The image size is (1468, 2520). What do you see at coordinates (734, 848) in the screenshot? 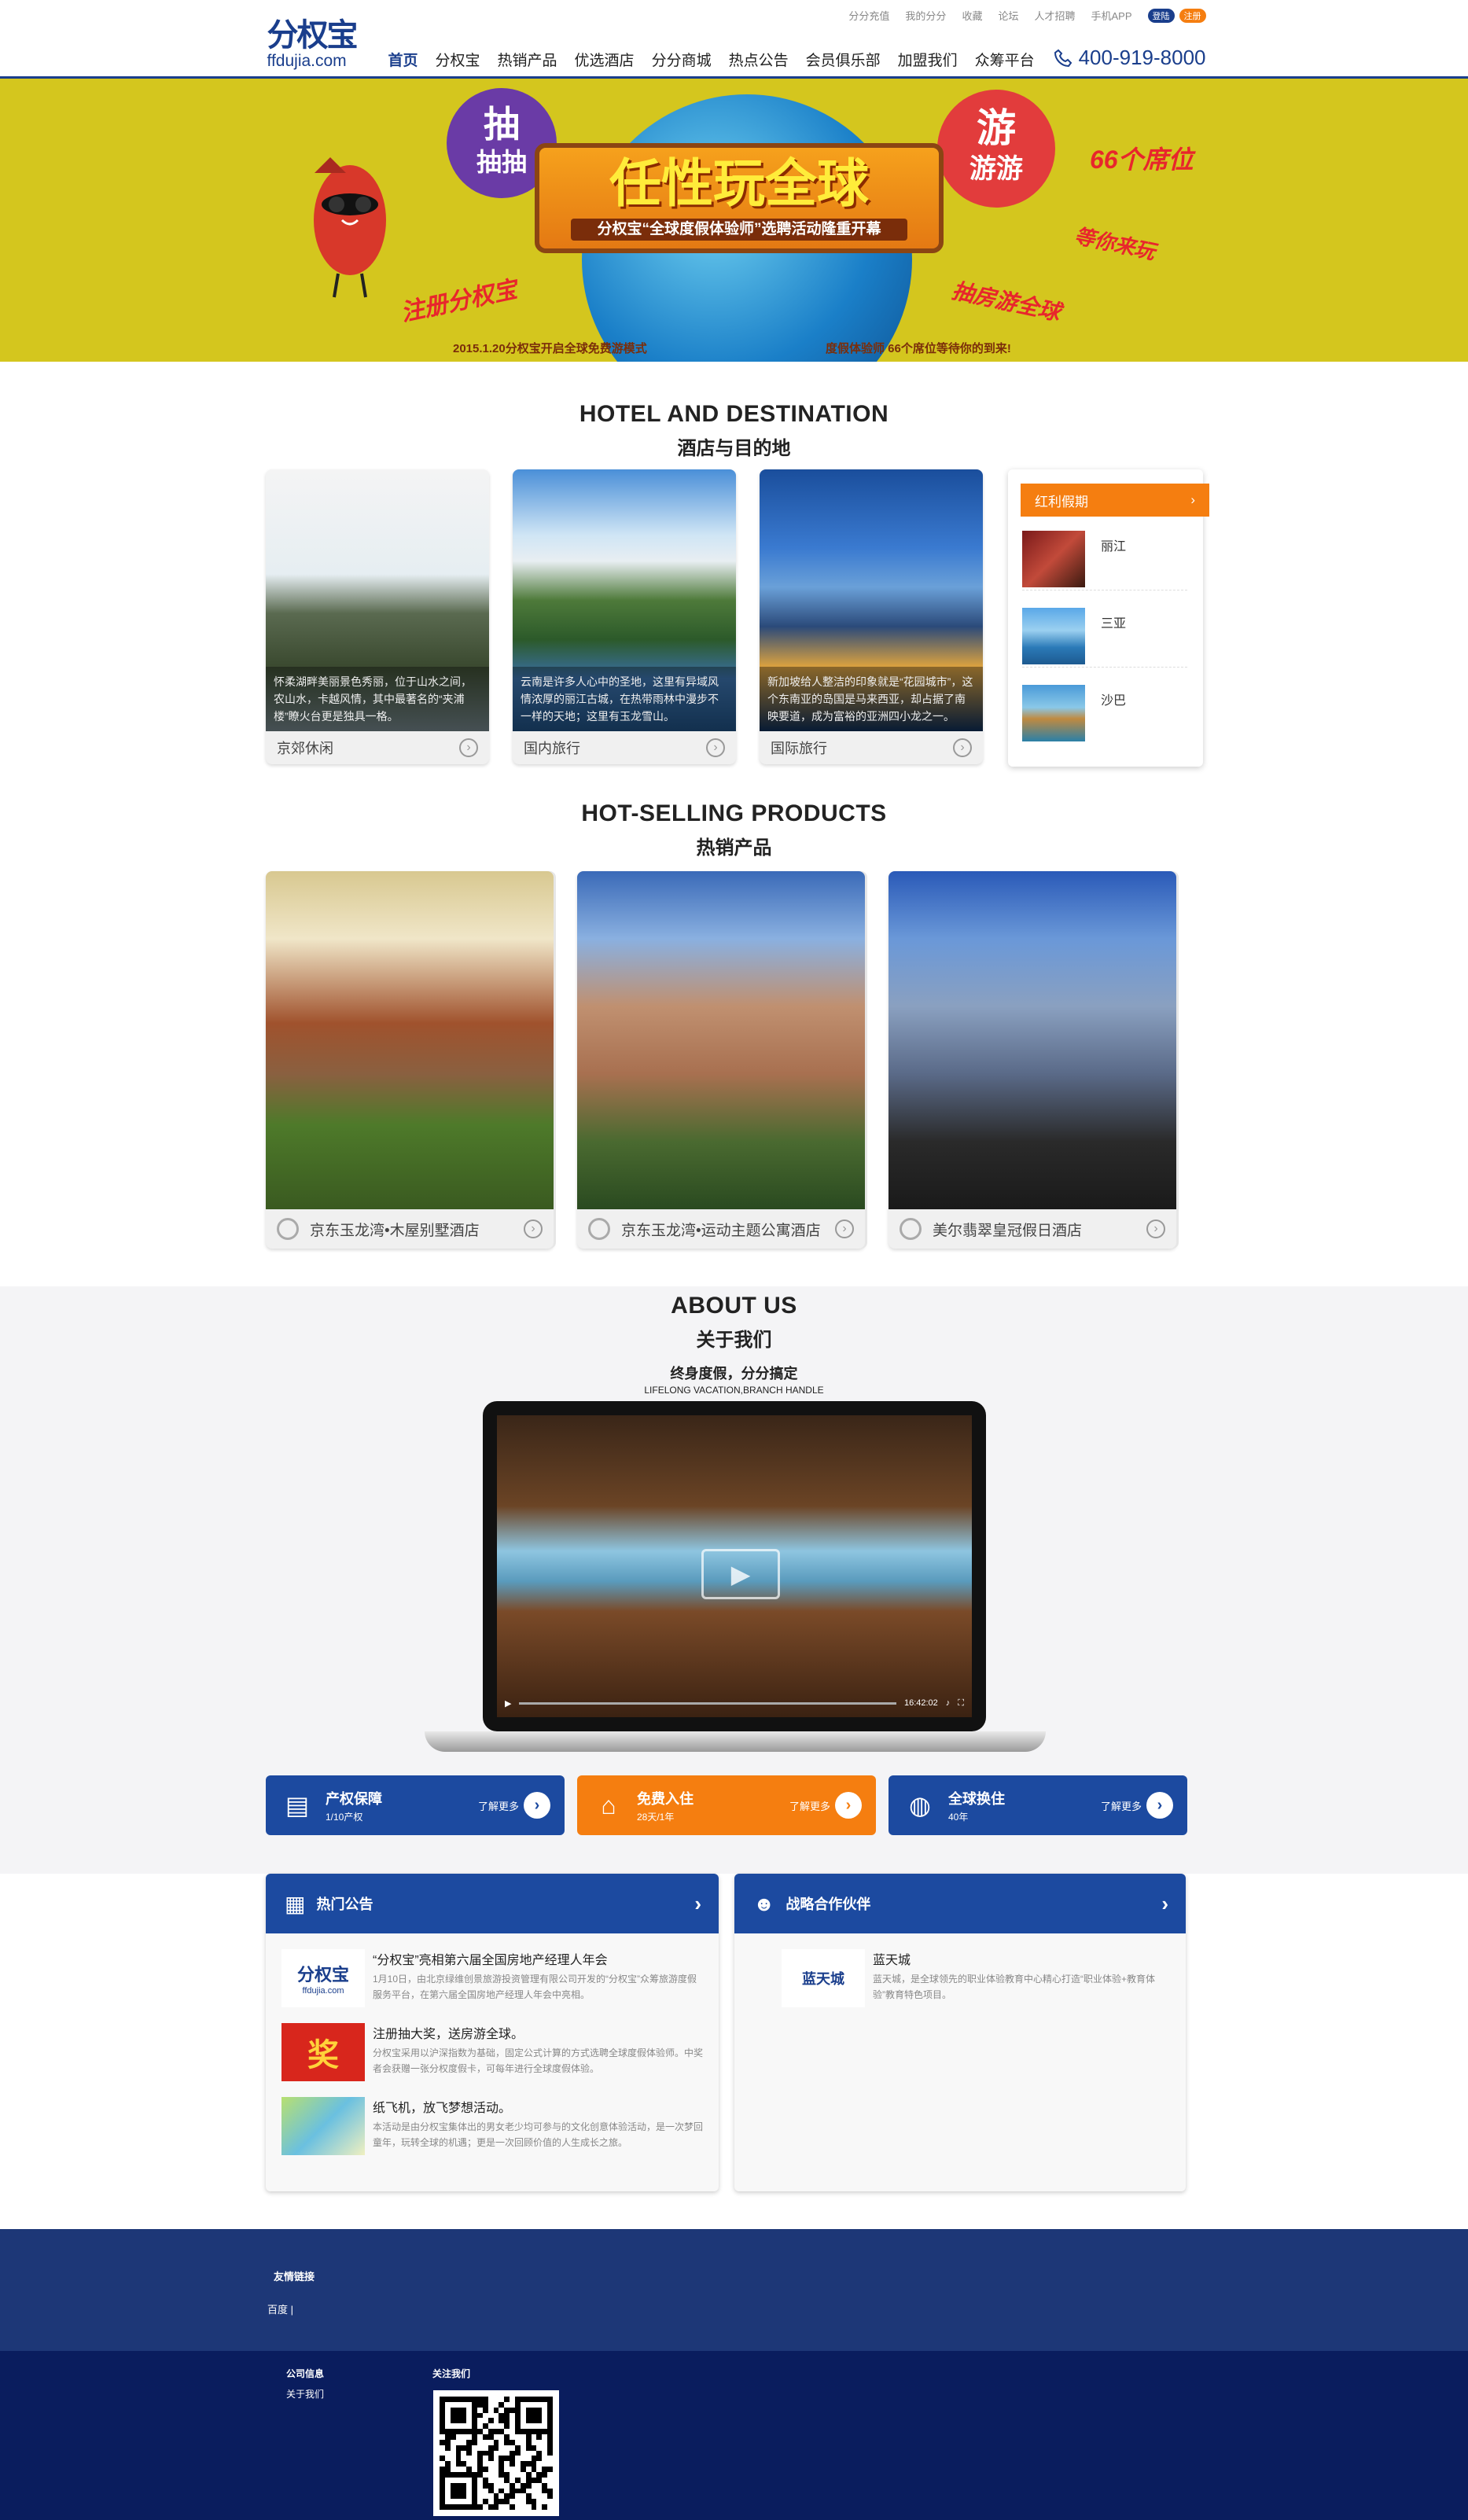
I see `products-title-cn: 热销产品` at bounding box center [734, 848].